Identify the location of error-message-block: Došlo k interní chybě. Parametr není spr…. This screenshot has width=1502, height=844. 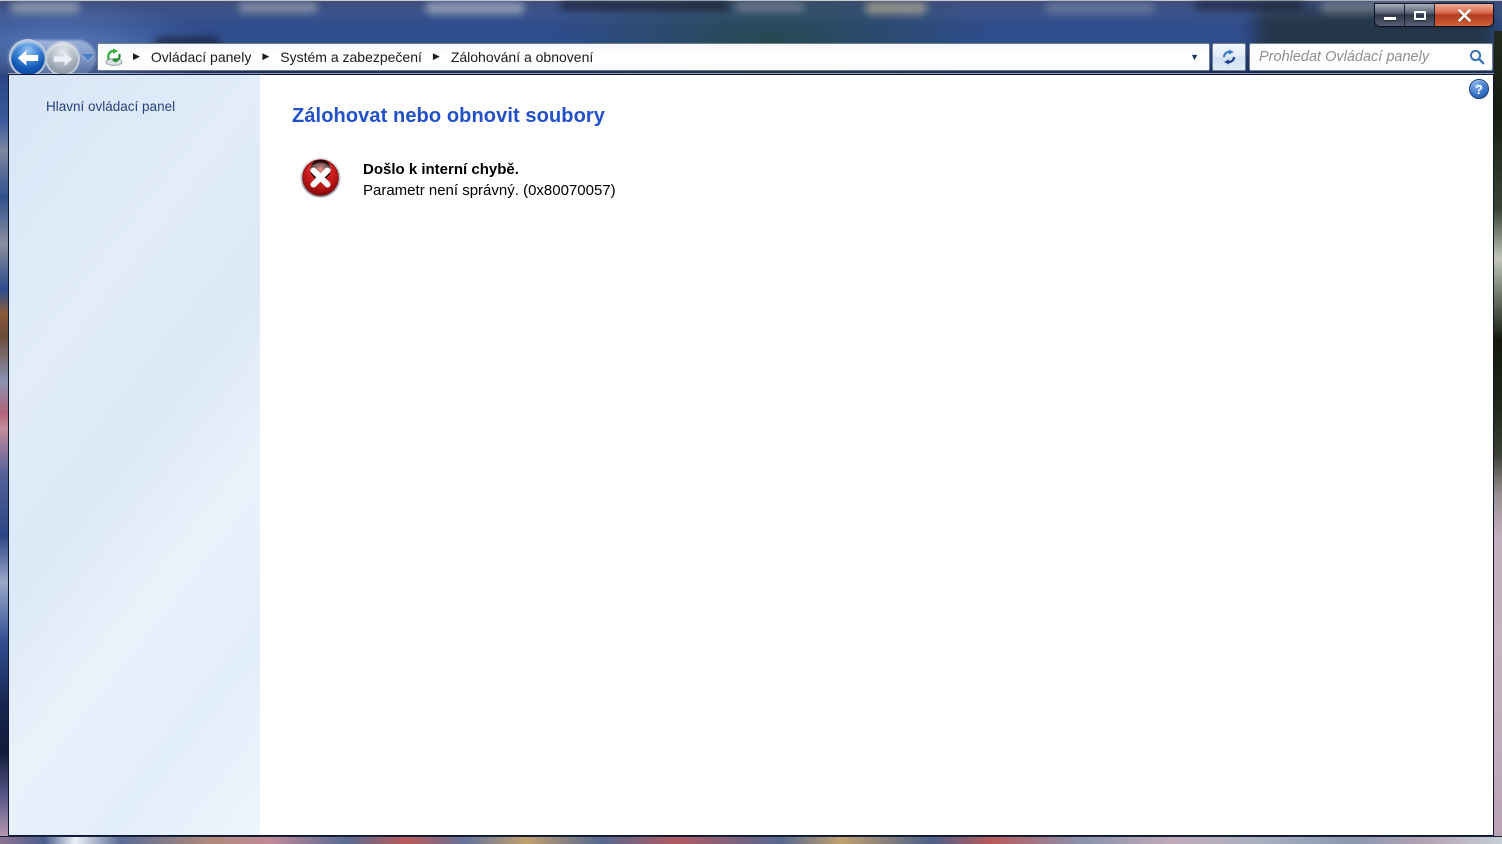
(458, 179).